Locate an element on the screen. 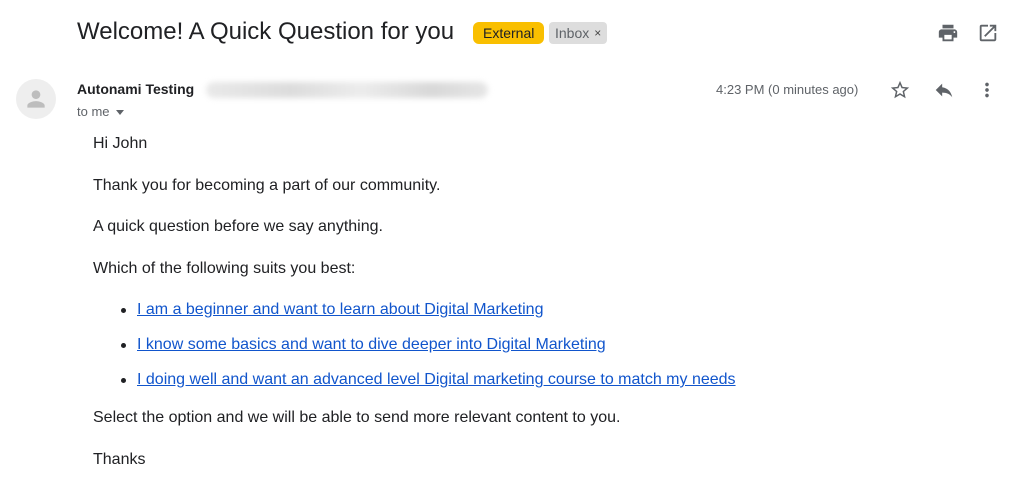 The height and width of the screenshot is (493, 1024). star-icon is located at coordinates (900, 89).